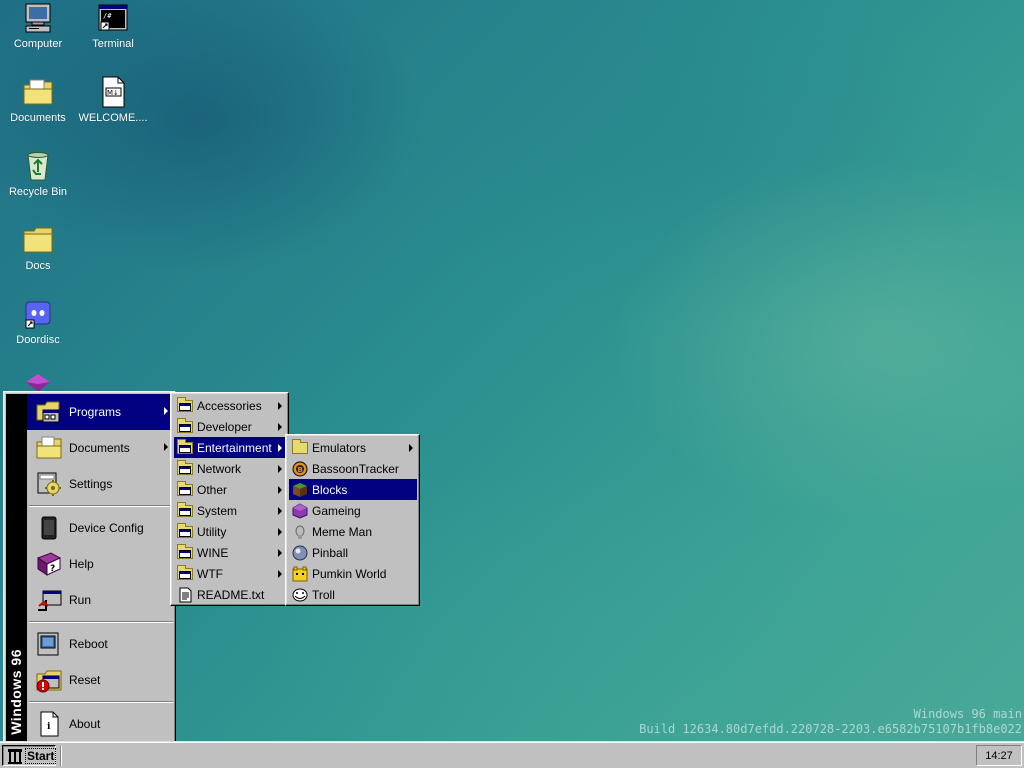  Describe the element at coordinates (113, 18) in the screenshot. I see `terminal-icon: /#` at that location.